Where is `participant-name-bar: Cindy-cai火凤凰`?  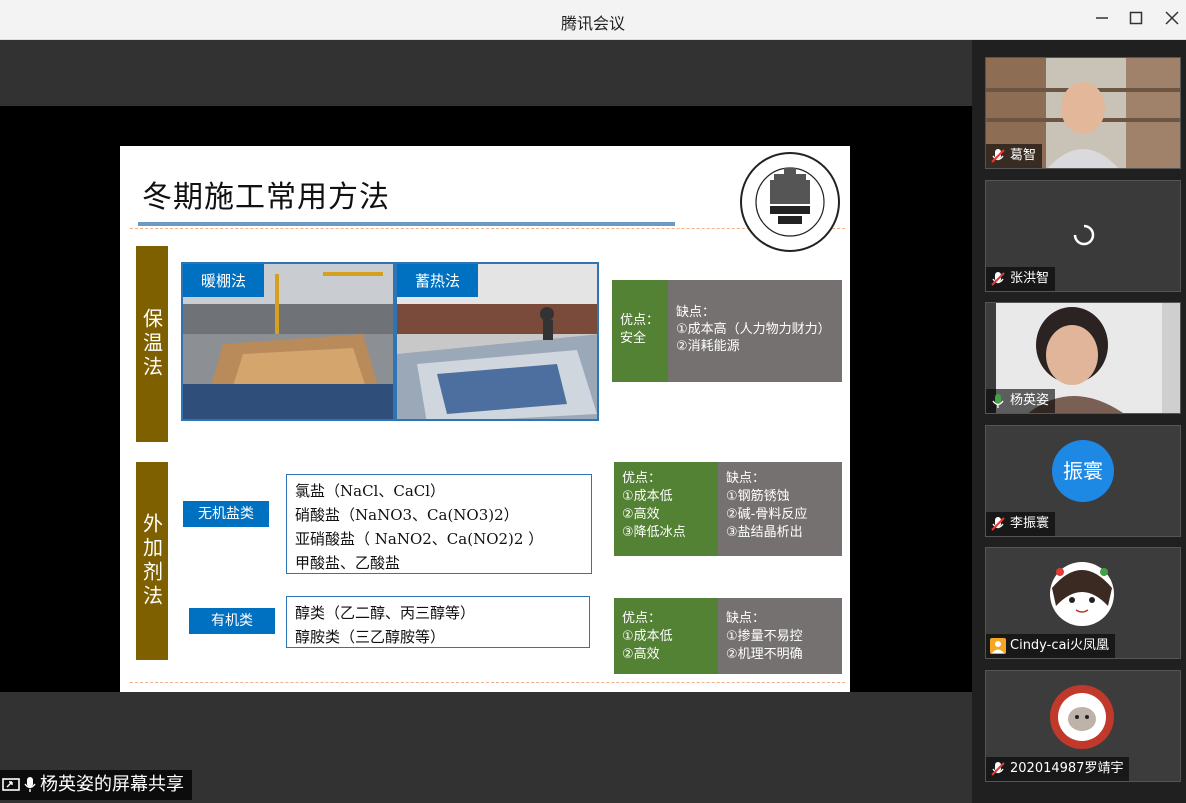 participant-name-bar: Cindy-cai火凤凰 is located at coordinates (1051, 646).